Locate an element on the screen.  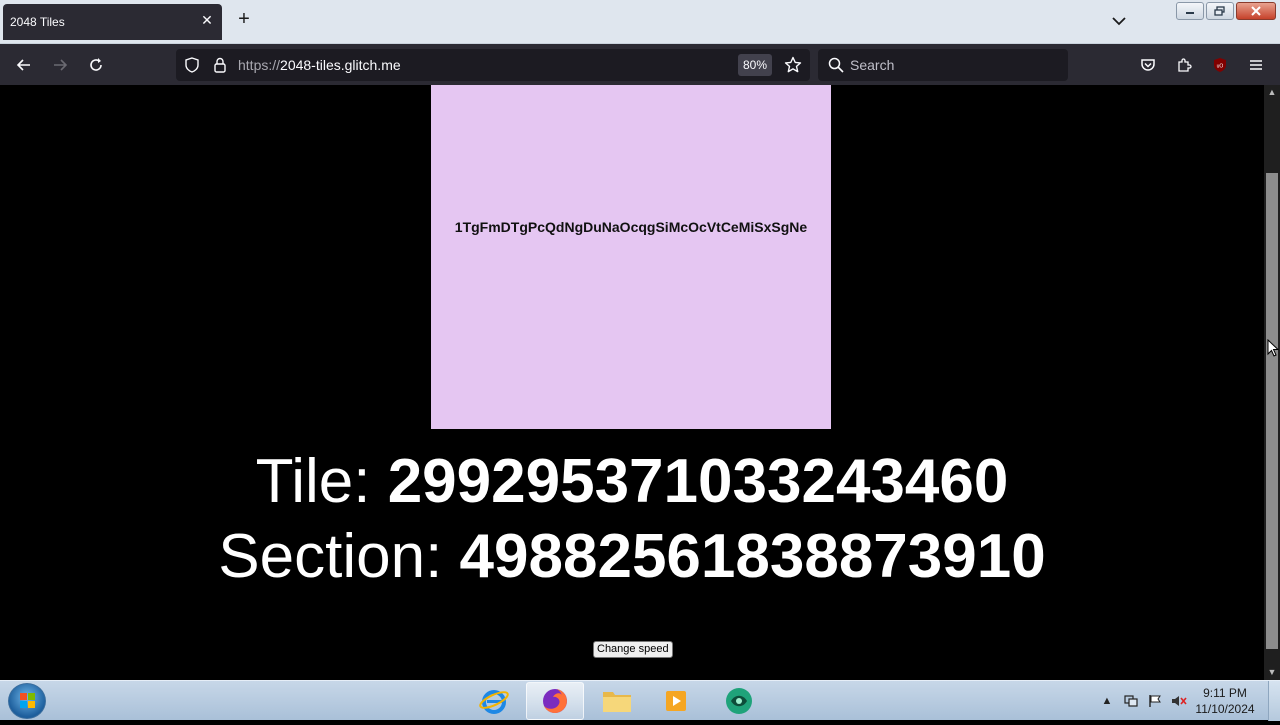
tracking-shield-icon is located at coordinates (192, 65).